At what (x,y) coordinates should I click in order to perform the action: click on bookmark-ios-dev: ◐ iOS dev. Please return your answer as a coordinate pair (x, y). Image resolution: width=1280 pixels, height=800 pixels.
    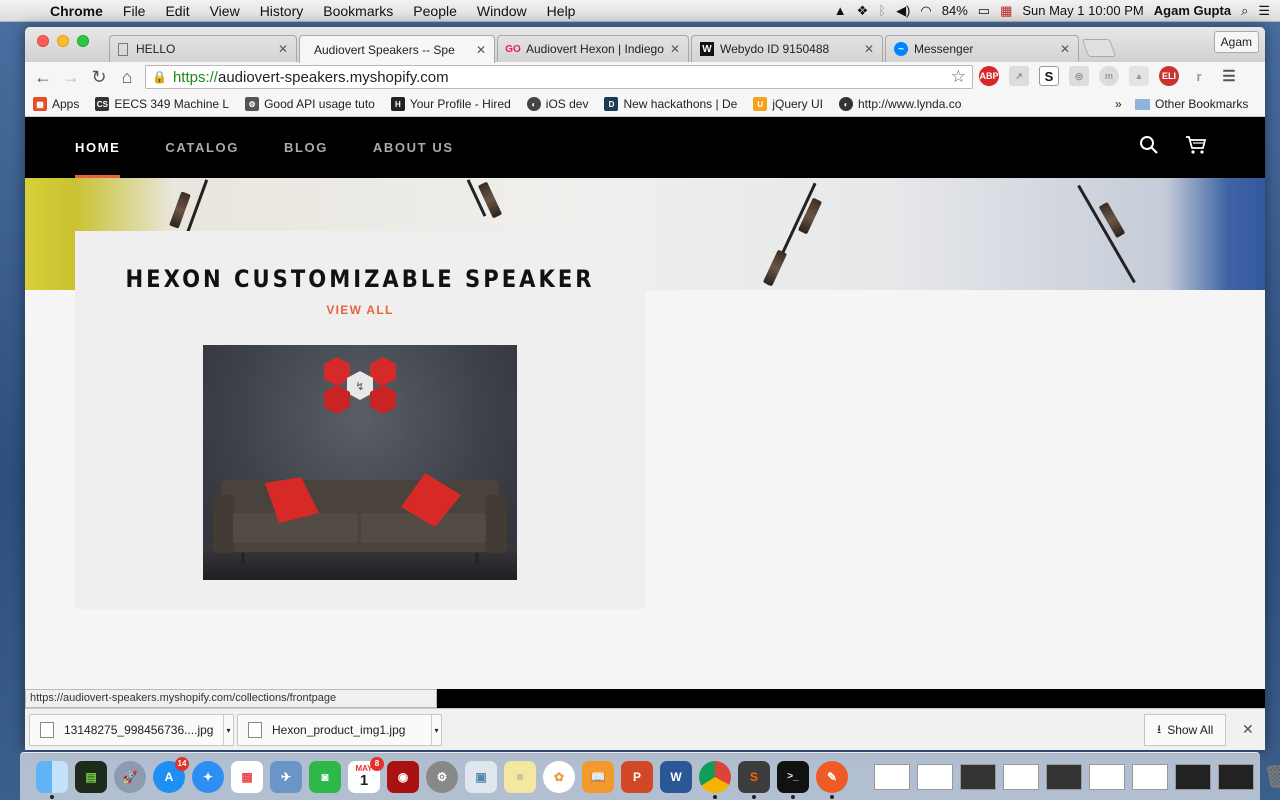
    Looking at the image, I should click on (558, 104).